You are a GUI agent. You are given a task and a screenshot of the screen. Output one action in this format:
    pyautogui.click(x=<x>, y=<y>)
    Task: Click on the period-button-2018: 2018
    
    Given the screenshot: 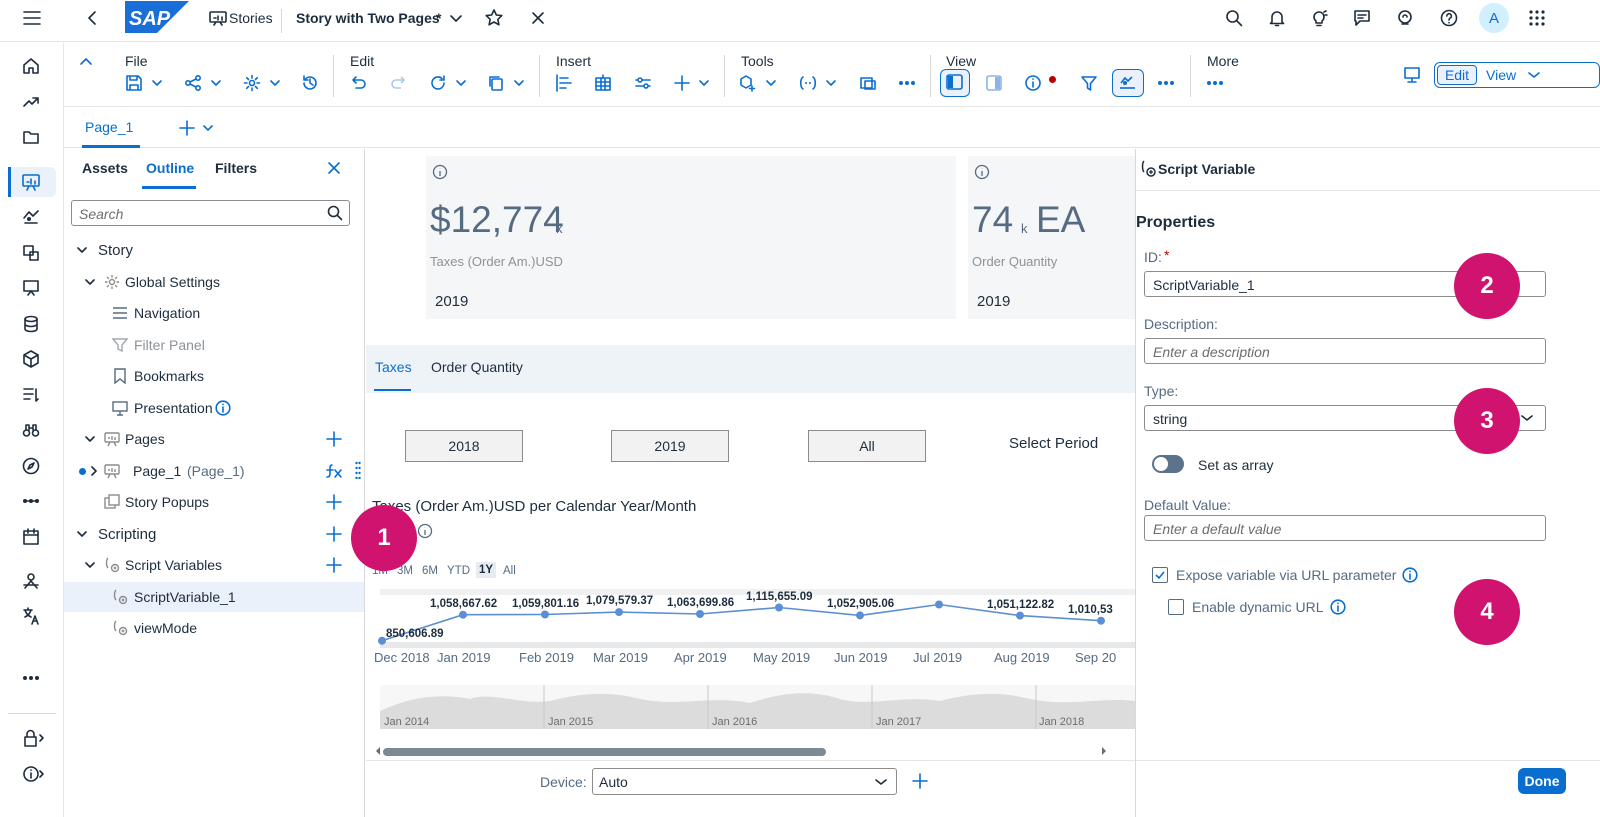 What is the action you would take?
    pyautogui.click(x=464, y=446)
    